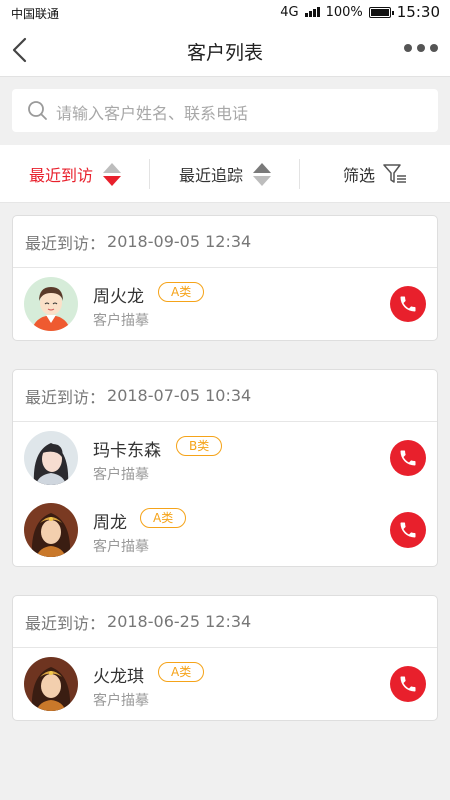 The image size is (450, 800). Describe the element at coordinates (127, 451) in the screenshot. I see `customer-name: 玛卡东森` at that location.